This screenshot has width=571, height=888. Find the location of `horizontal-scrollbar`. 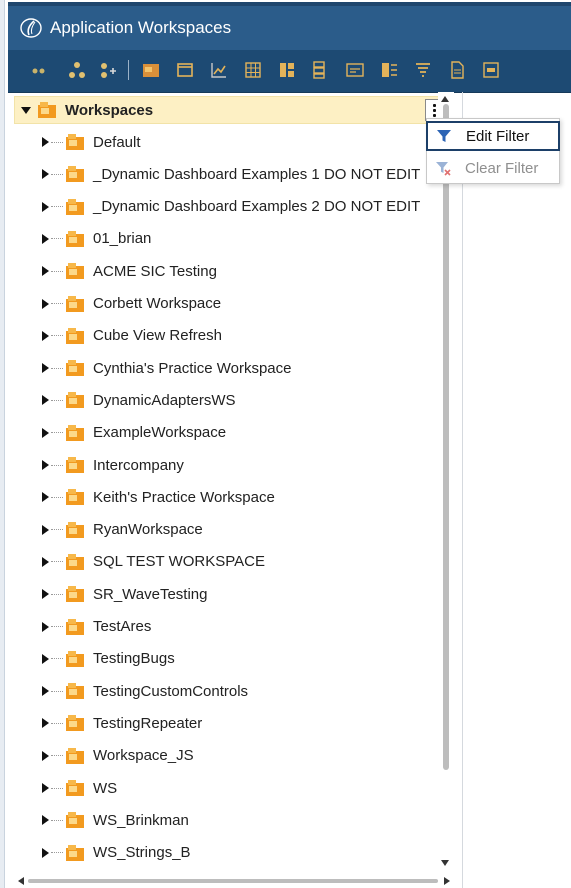

horizontal-scrollbar is located at coordinates (234, 881).